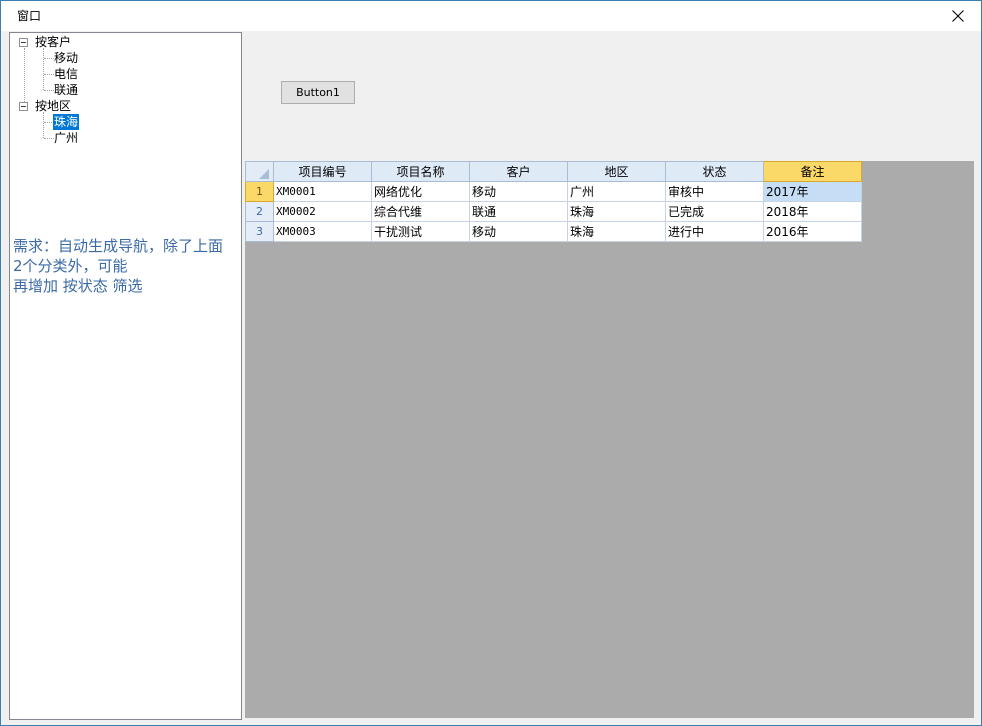  Describe the element at coordinates (322, 211) in the screenshot. I see `cell-project-id: XM0002` at that location.